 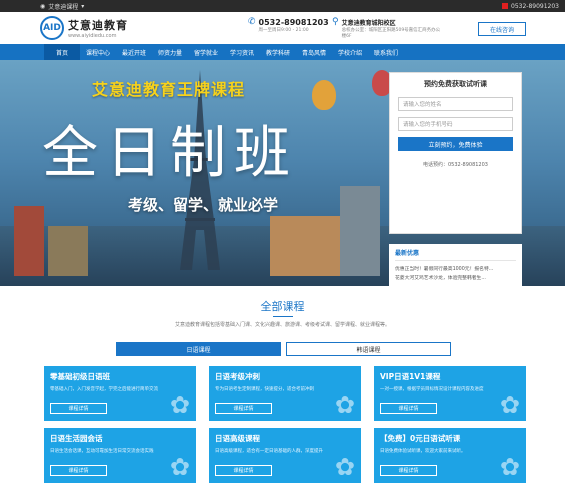 What do you see at coordinates (242, 52) in the screenshot?
I see `nav-item-news: 学习资讯` at bounding box center [242, 52].